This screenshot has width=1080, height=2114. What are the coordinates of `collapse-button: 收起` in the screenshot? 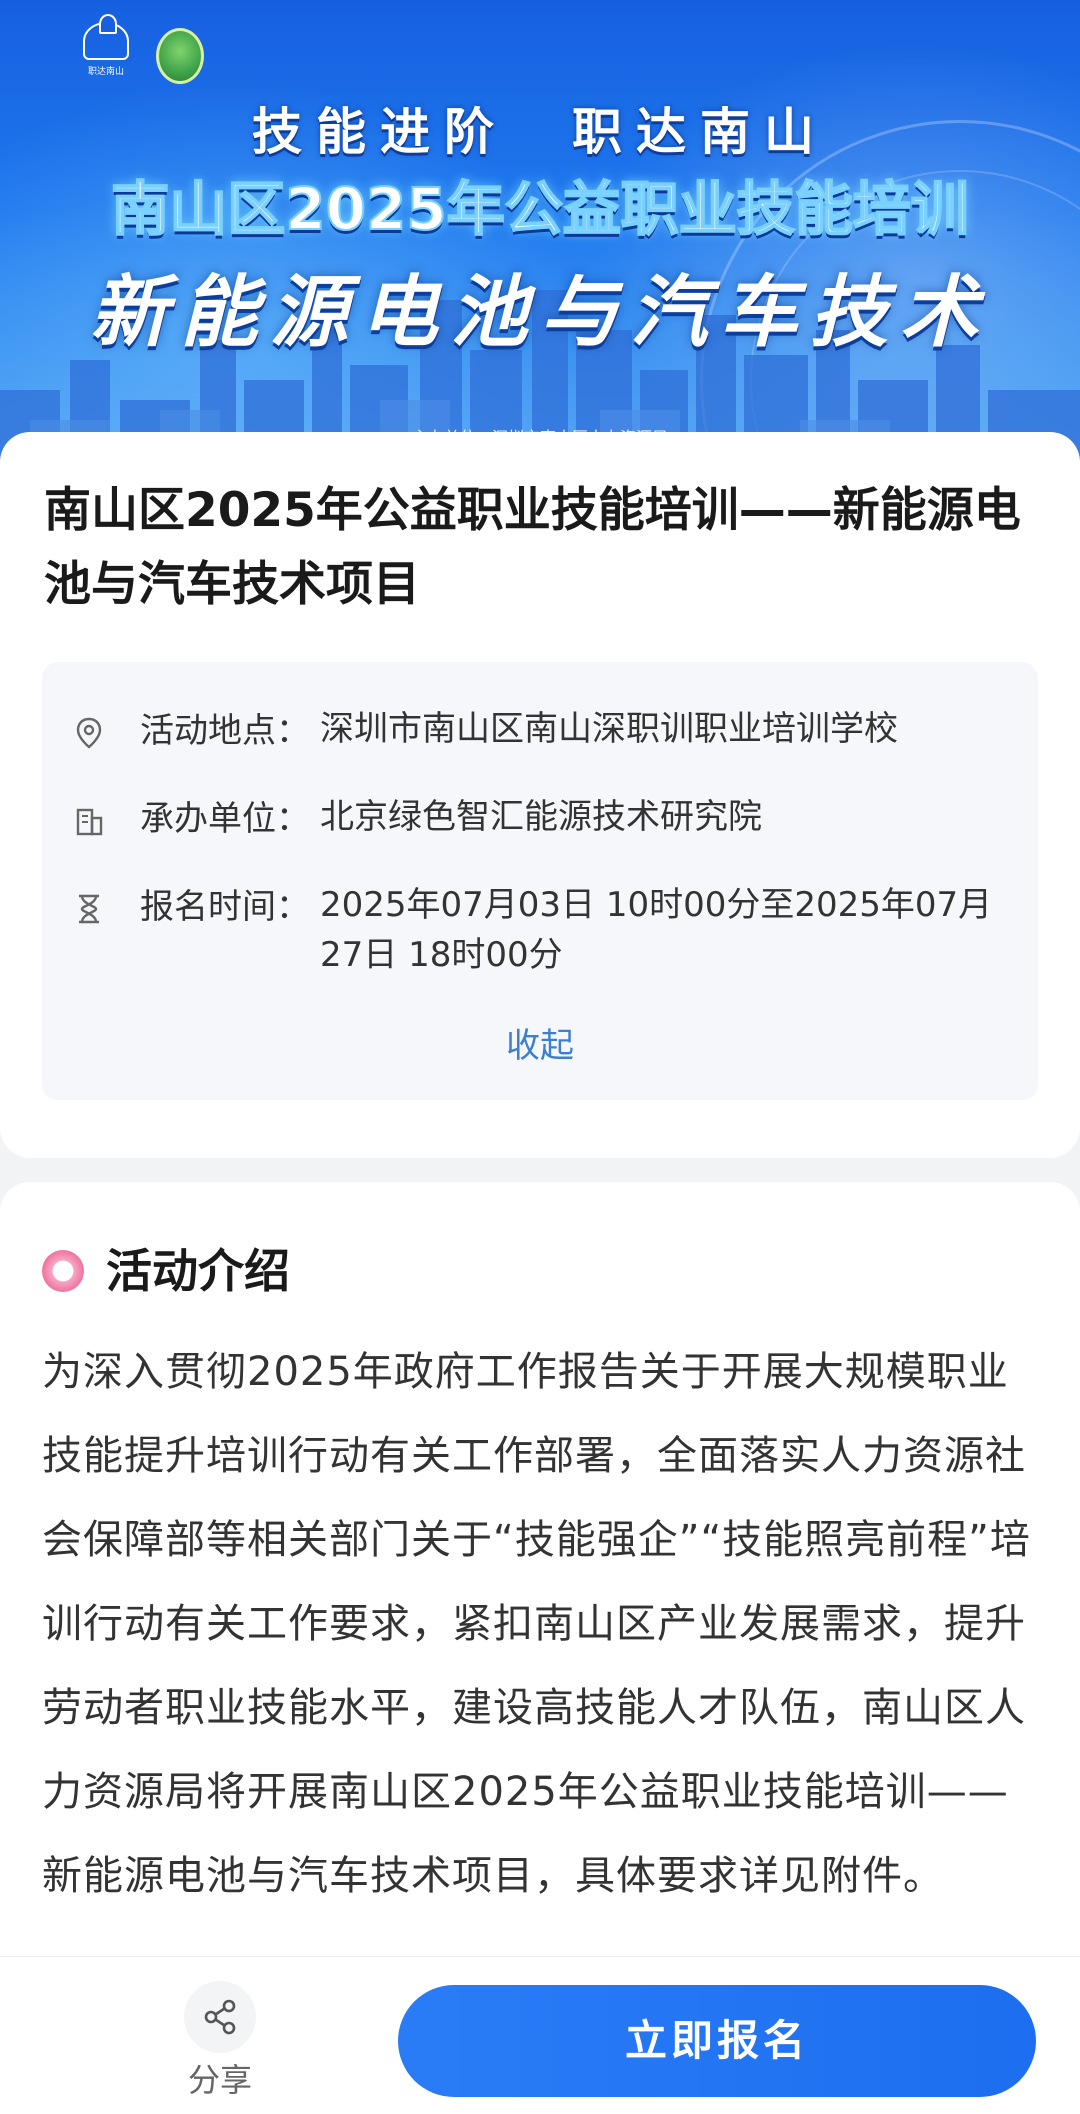 It's located at (540, 1042).